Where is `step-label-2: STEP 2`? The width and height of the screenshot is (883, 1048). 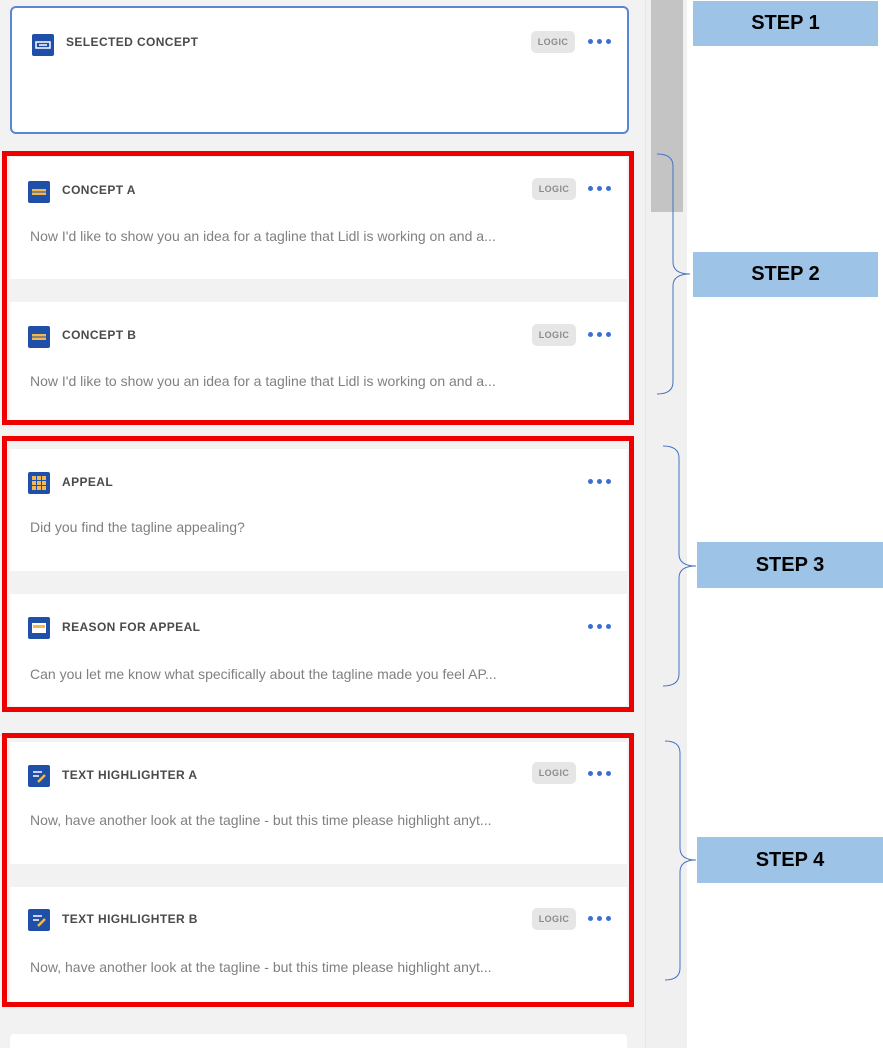 step-label-2: STEP 2 is located at coordinates (785, 274).